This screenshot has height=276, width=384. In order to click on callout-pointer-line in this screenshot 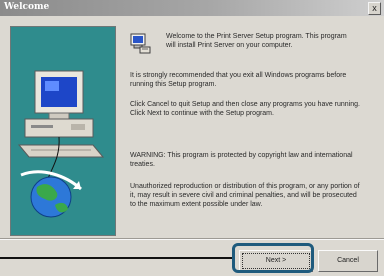, I will do `click(116, 258)`.